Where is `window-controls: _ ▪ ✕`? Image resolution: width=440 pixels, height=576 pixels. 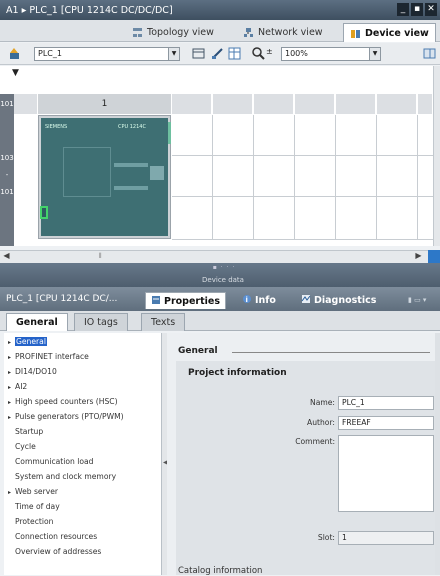 window-controls: _ ▪ ✕ is located at coordinates (417, 9).